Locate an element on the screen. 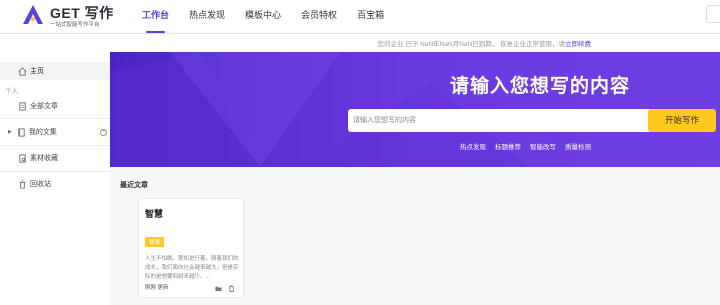 The image size is (720, 305). sidebar-item-material: 素材收藏 is located at coordinates (55, 158).